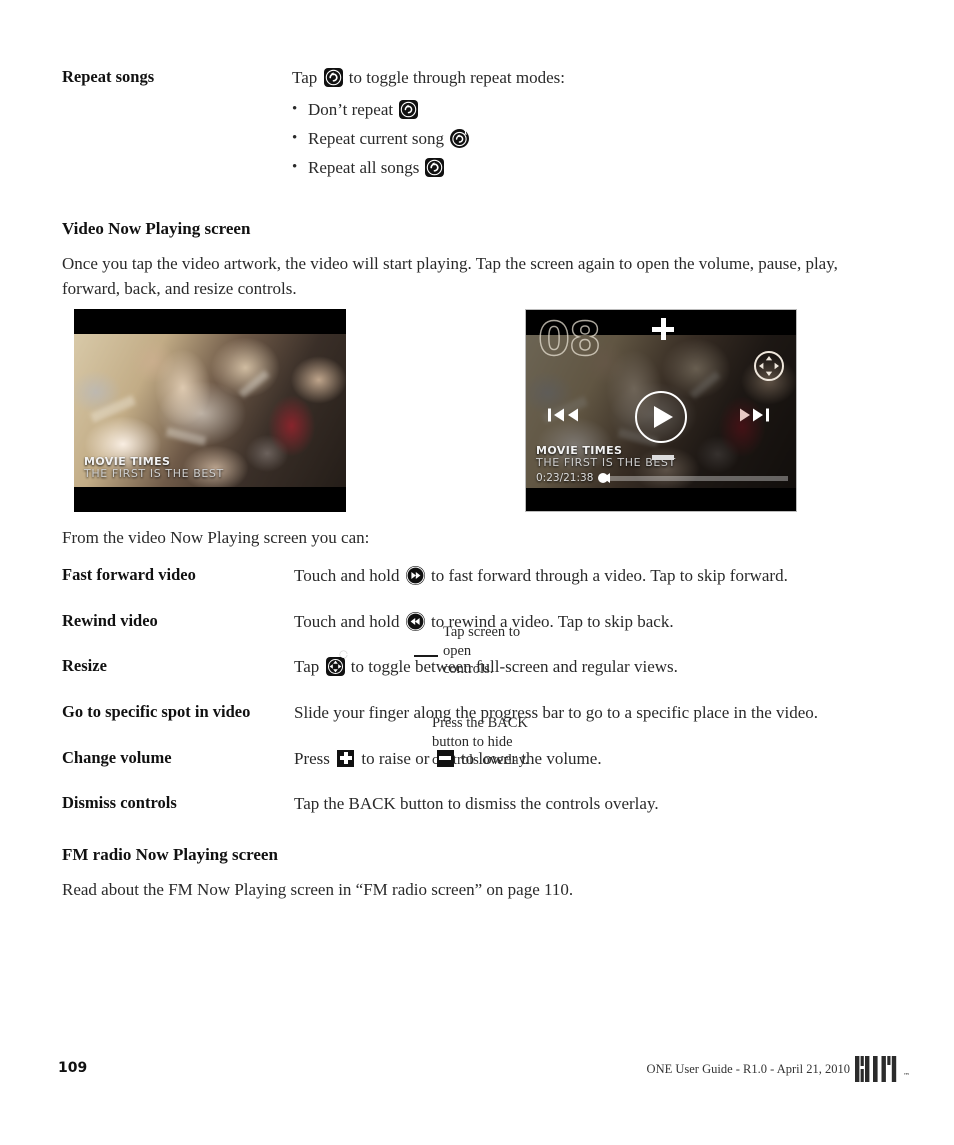 Image resolution: width=954 pixels, height=1145 pixels. Describe the element at coordinates (333, 77) in the screenshot. I see `repeat-icon` at that location.